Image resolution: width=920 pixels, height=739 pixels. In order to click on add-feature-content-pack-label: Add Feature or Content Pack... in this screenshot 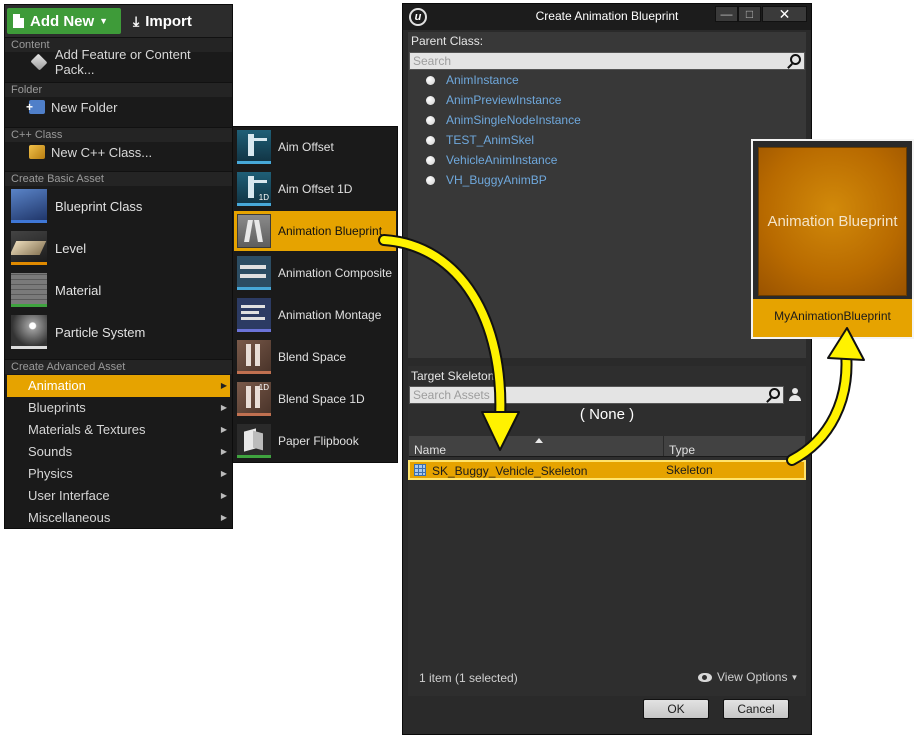, I will do `click(122, 62)`.